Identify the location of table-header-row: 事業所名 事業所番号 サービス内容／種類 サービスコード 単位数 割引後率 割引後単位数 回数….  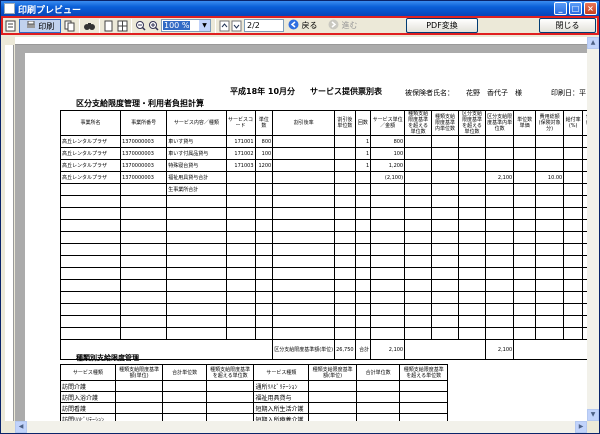
(323, 123).